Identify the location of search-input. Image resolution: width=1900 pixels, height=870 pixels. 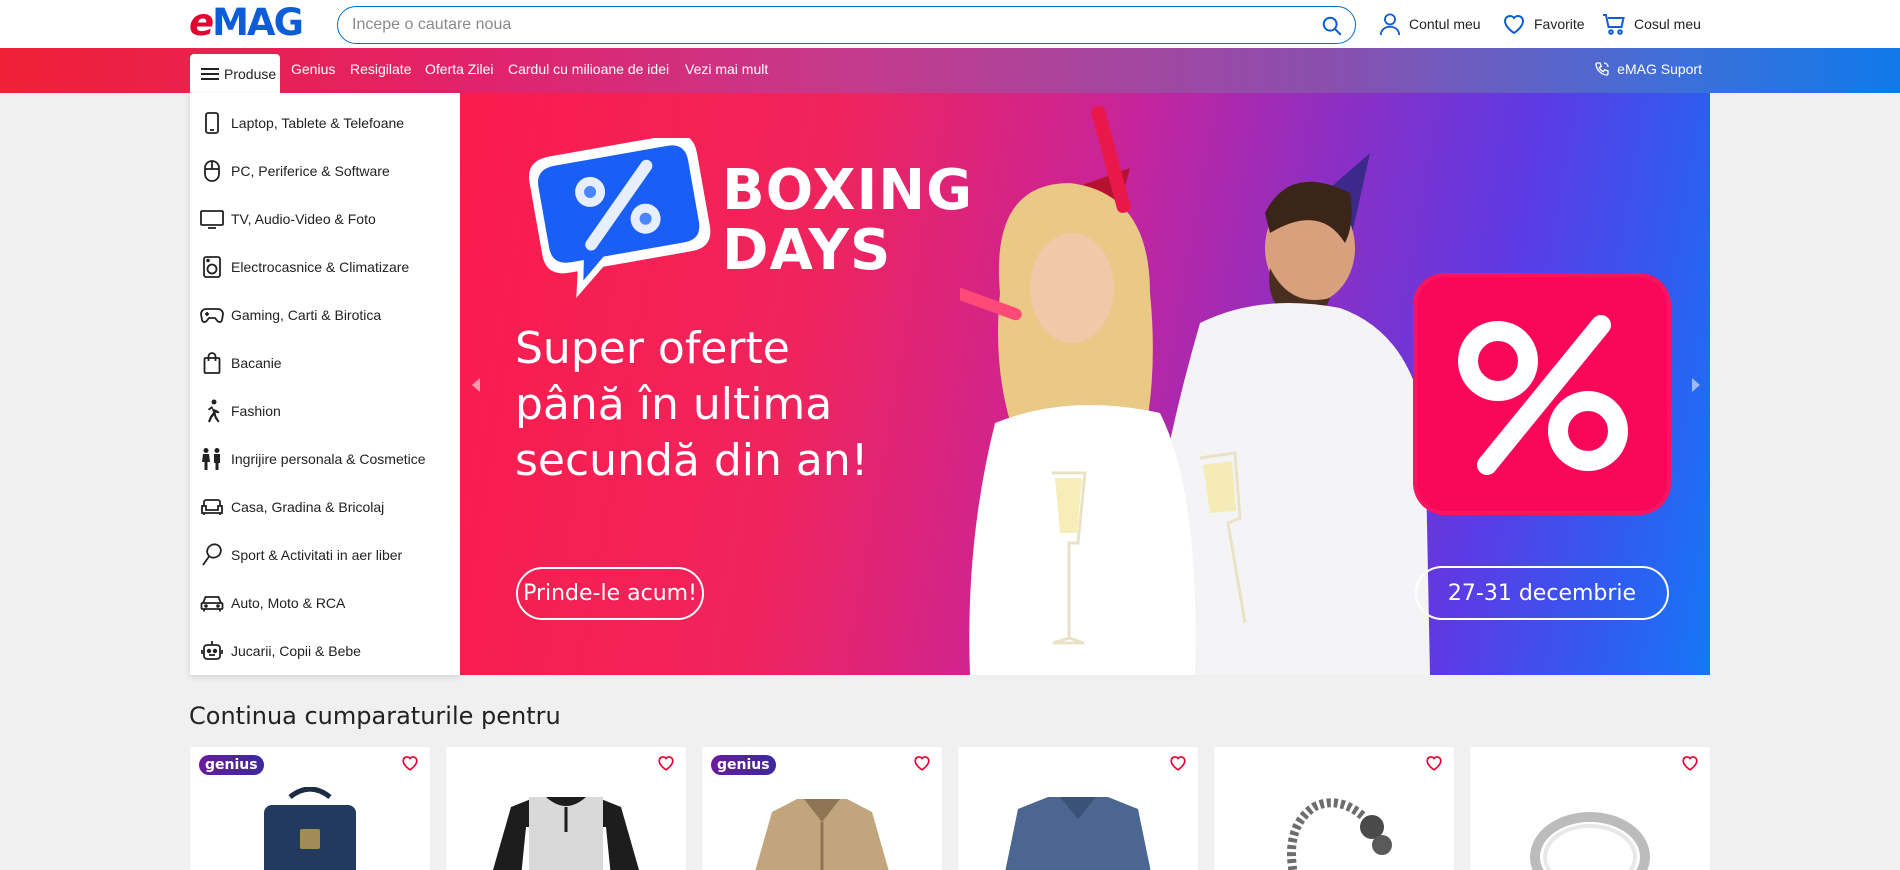
(822, 25).